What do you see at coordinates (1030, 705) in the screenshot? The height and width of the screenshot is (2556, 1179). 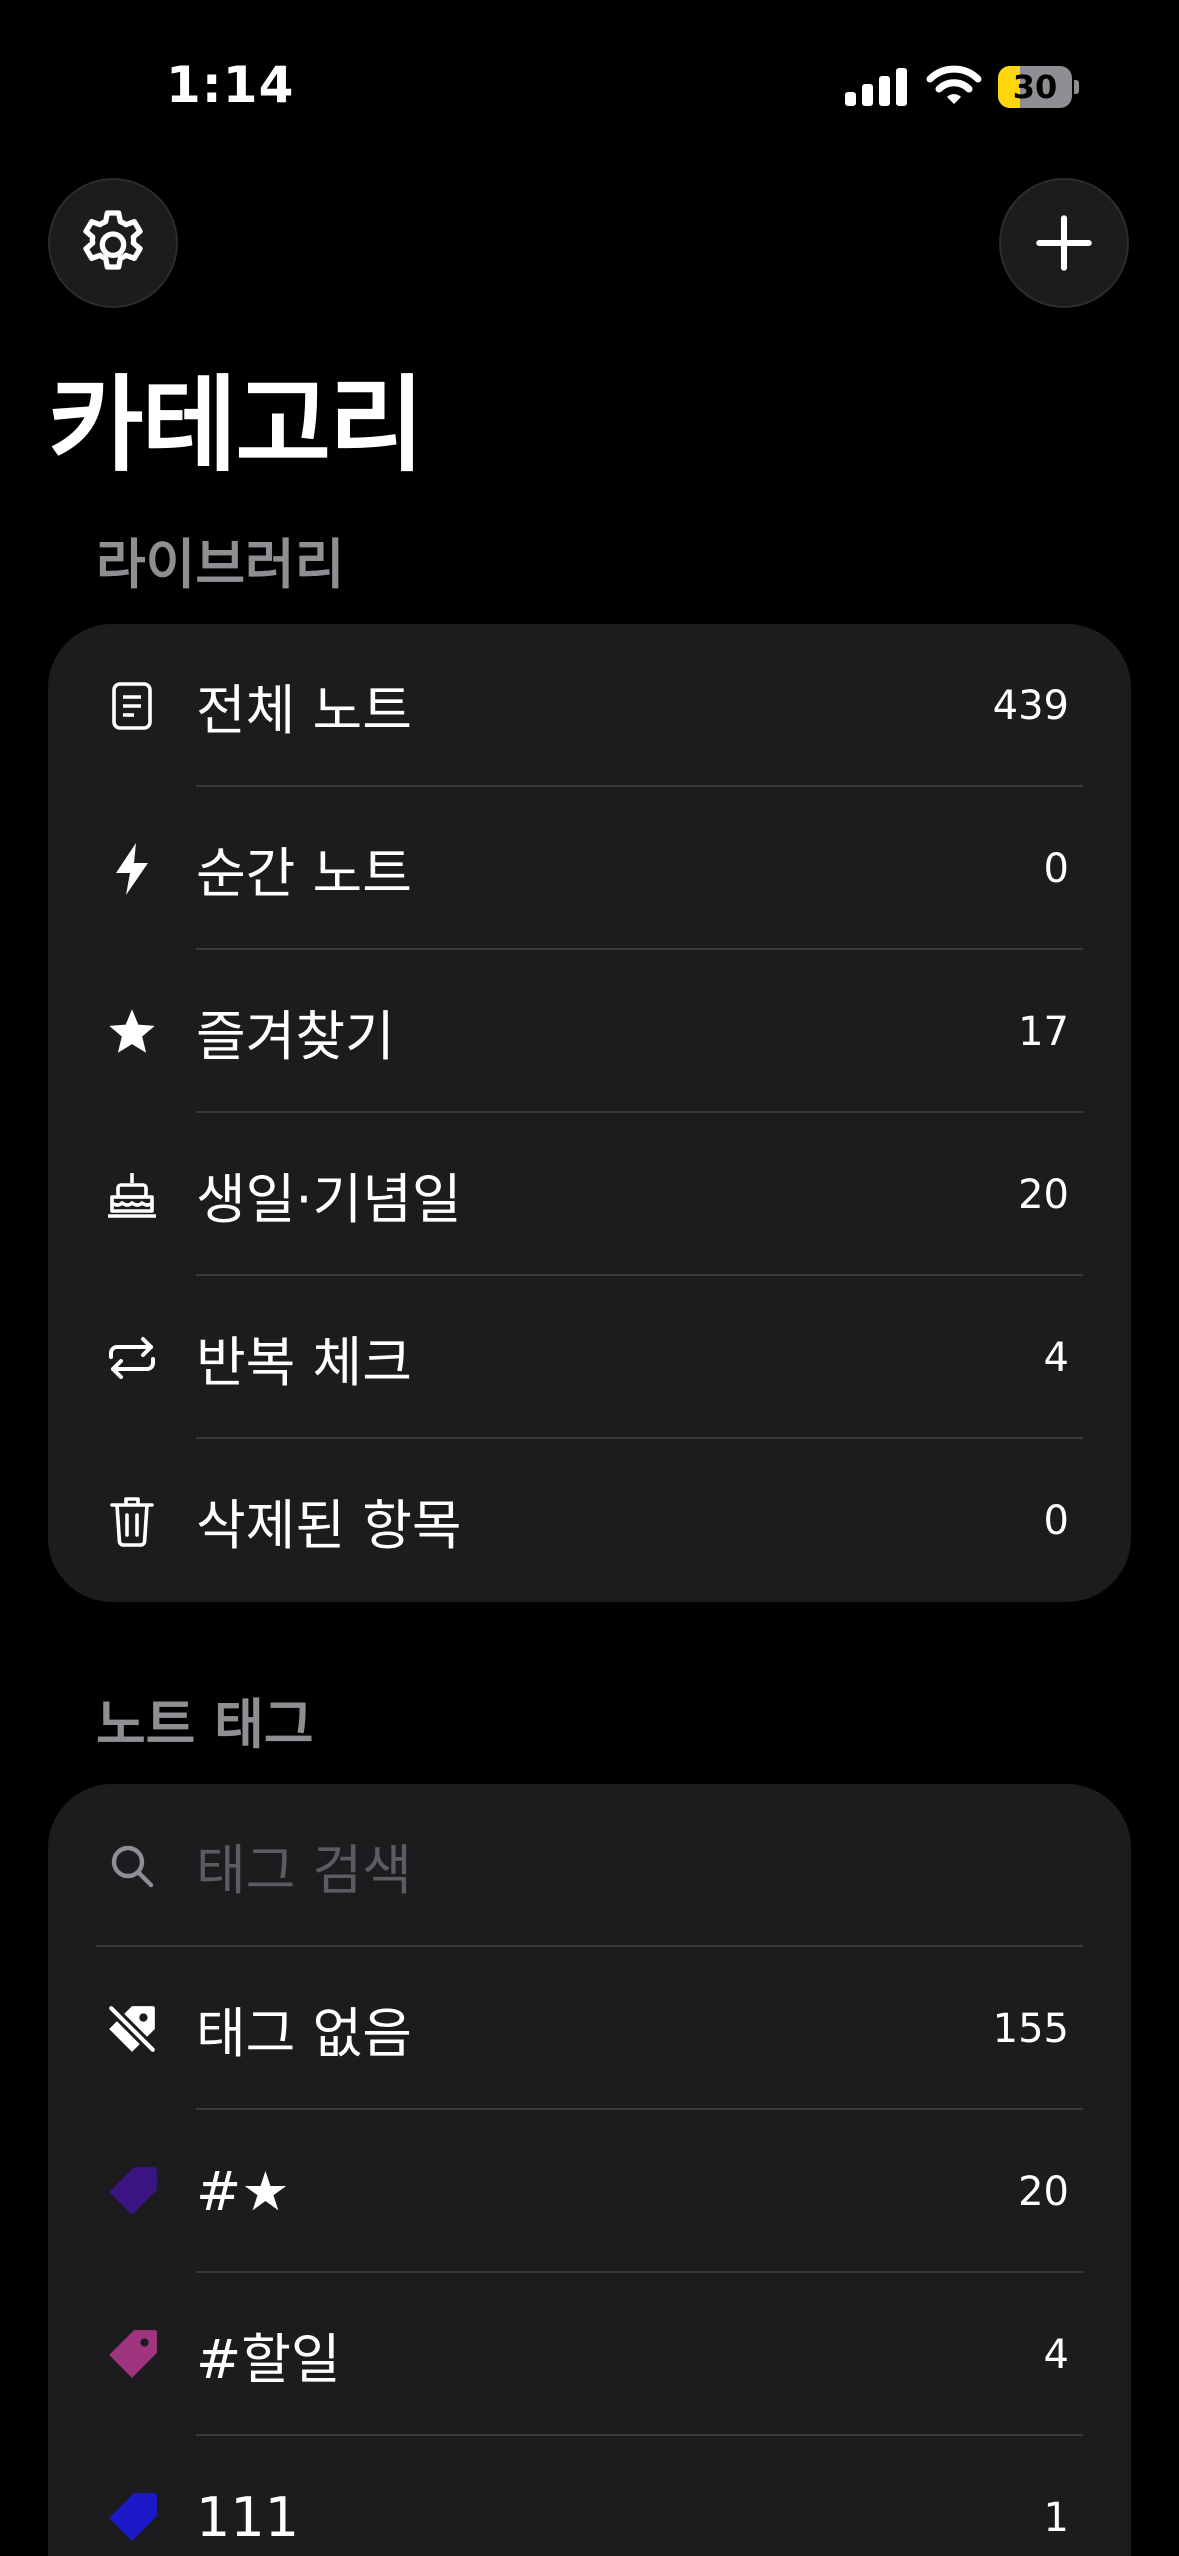 I see `library-item-count: 439` at bounding box center [1030, 705].